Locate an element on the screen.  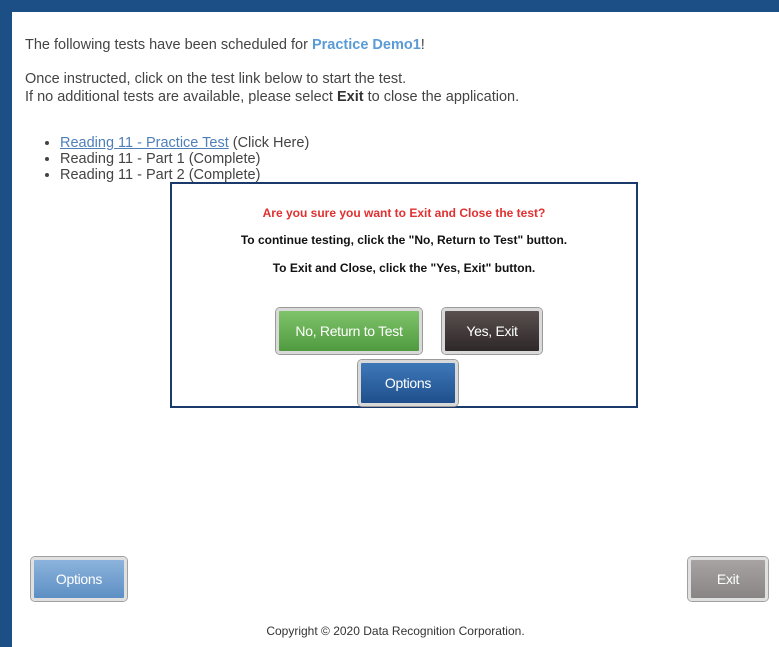
test-item-part1: Reading 11 - Part 1 (Complete) is located at coordinates (184, 159).